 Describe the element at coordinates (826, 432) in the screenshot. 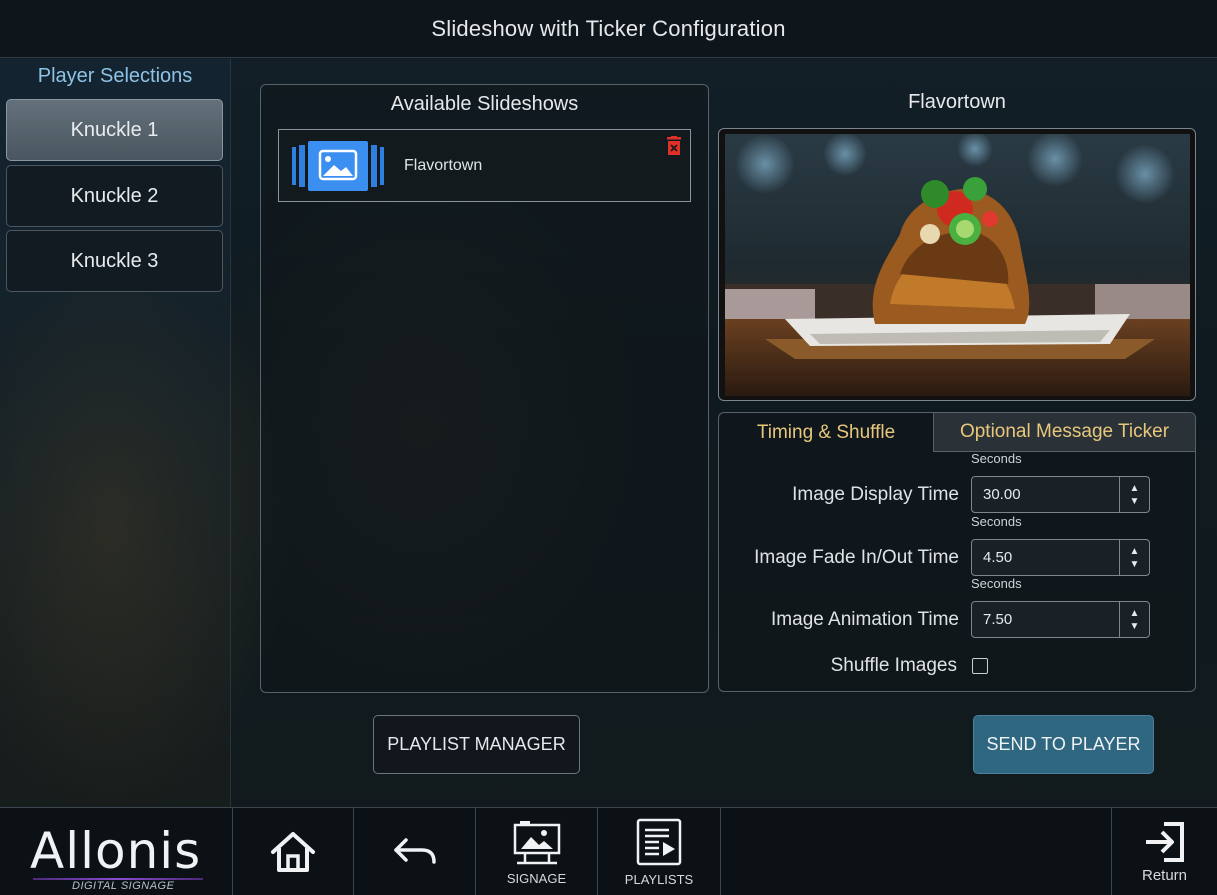

I see `tab-timing-shuffle: Timing & Shuffle` at that location.